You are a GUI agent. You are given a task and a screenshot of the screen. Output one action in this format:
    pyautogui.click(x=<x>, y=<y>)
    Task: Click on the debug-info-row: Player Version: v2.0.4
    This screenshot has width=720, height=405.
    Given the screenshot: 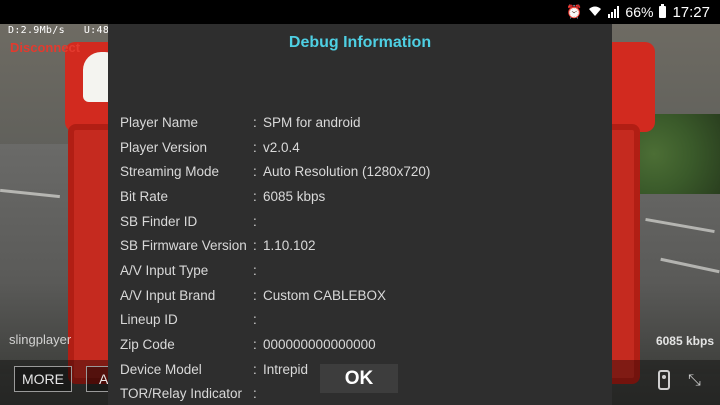 What is the action you would take?
    pyautogui.click(x=360, y=147)
    